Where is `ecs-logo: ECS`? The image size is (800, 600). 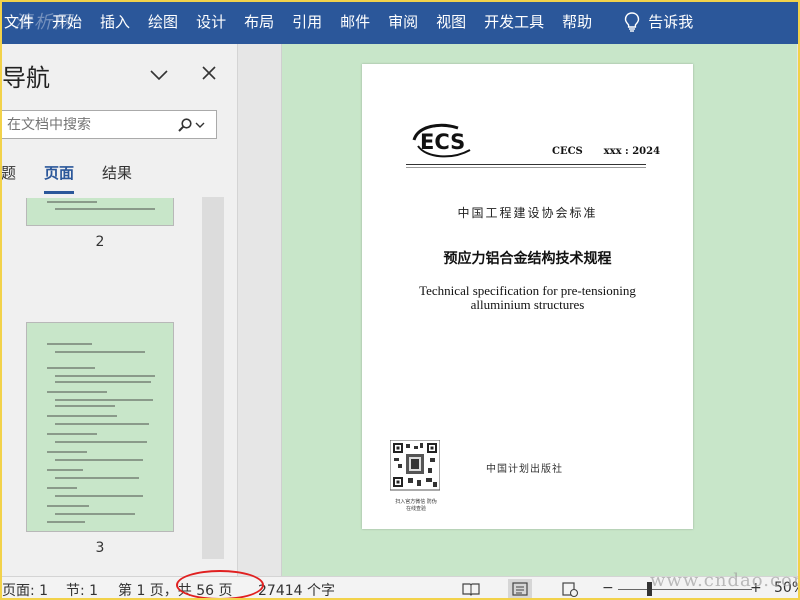 ecs-logo: ECS is located at coordinates (441, 140).